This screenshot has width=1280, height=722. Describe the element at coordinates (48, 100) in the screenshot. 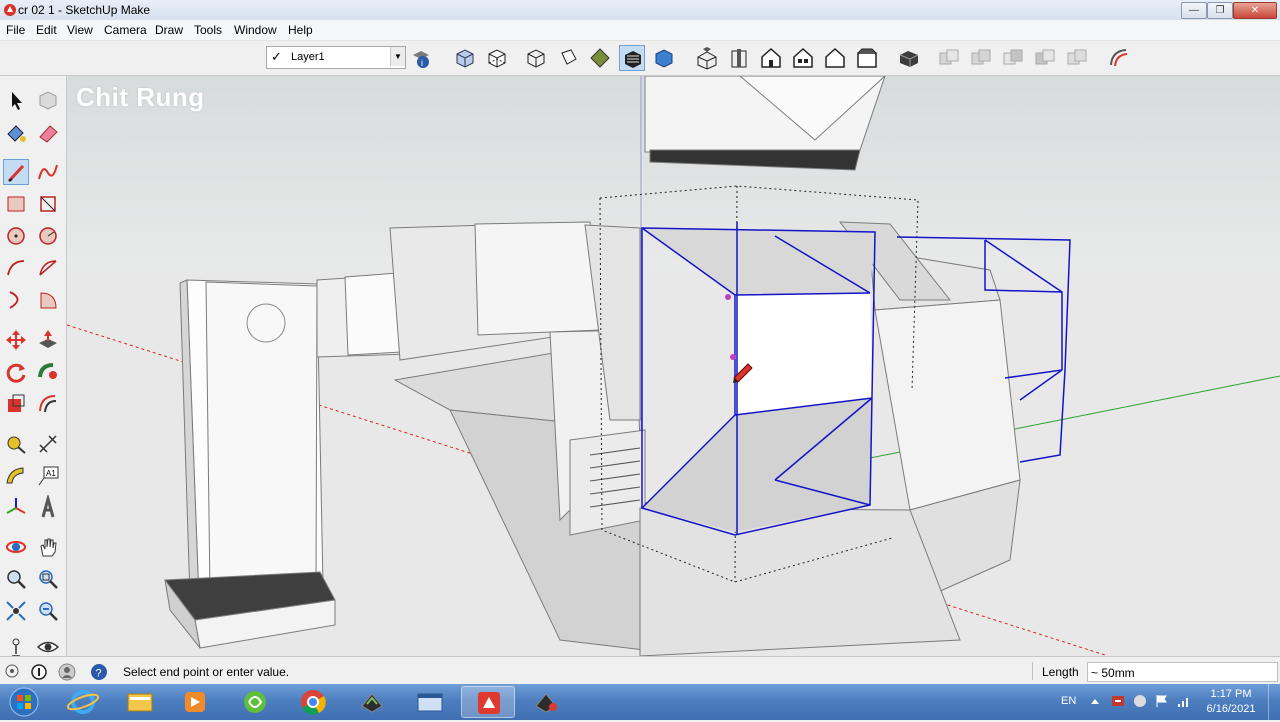

I see `make-component-icon` at that location.